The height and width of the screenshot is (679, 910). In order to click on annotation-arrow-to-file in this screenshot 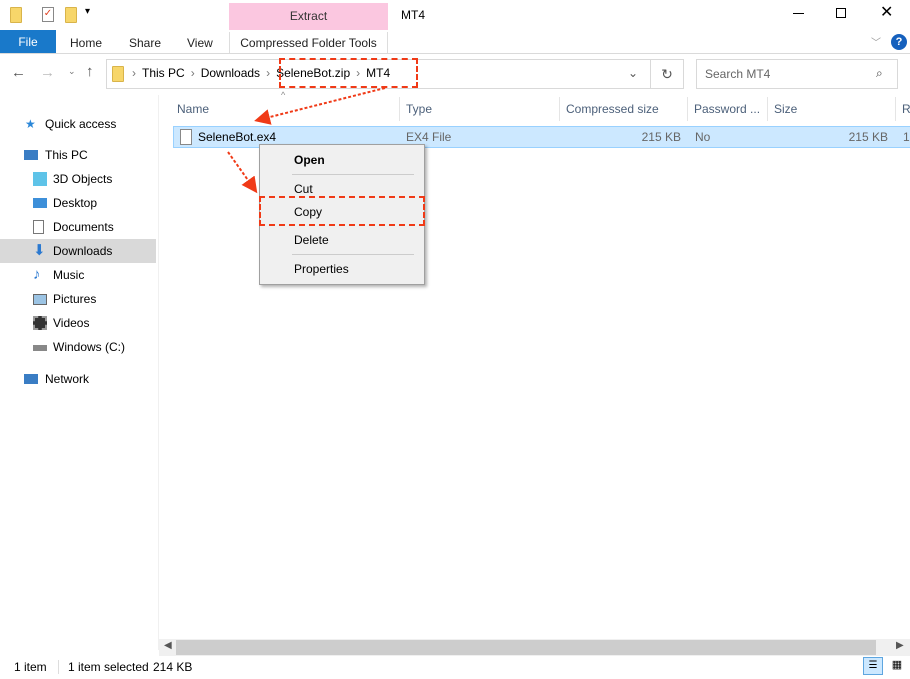, I will do `click(320, 106)`.